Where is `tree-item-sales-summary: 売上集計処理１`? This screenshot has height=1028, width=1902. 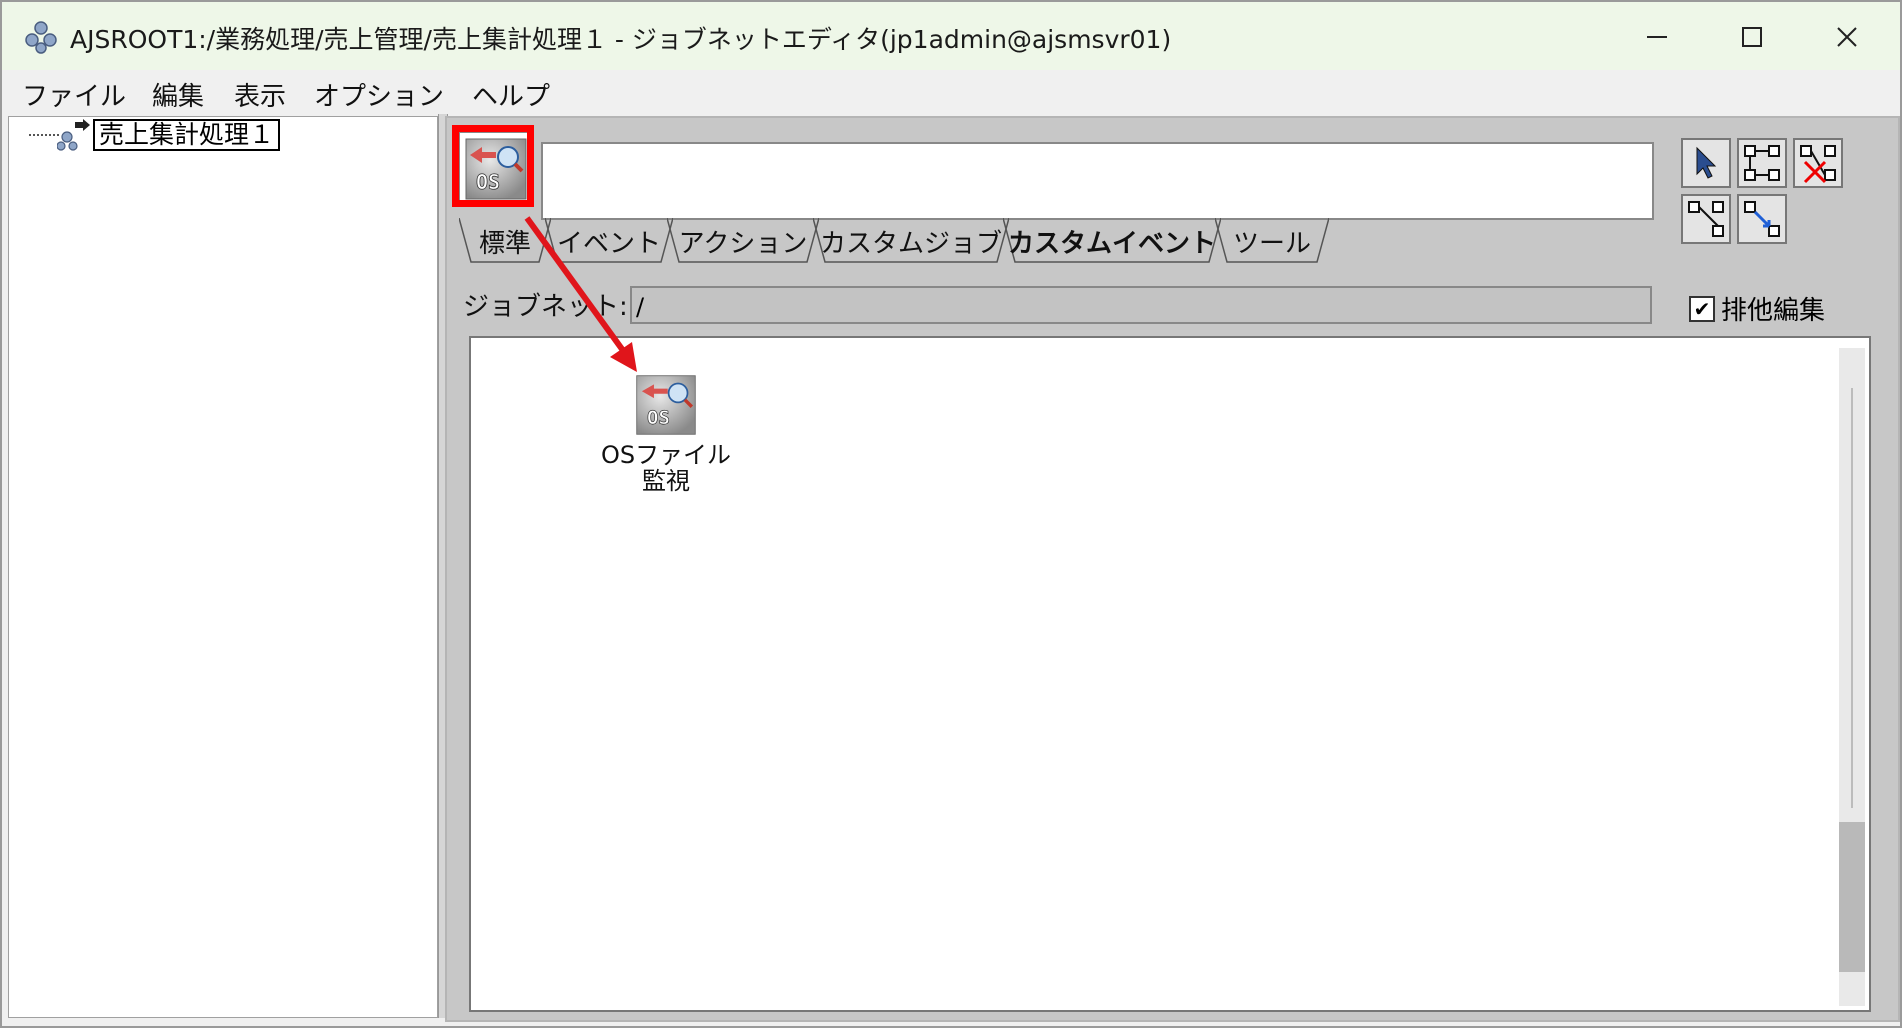 tree-item-sales-summary: 売上集計処理１ is located at coordinates (187, 135).